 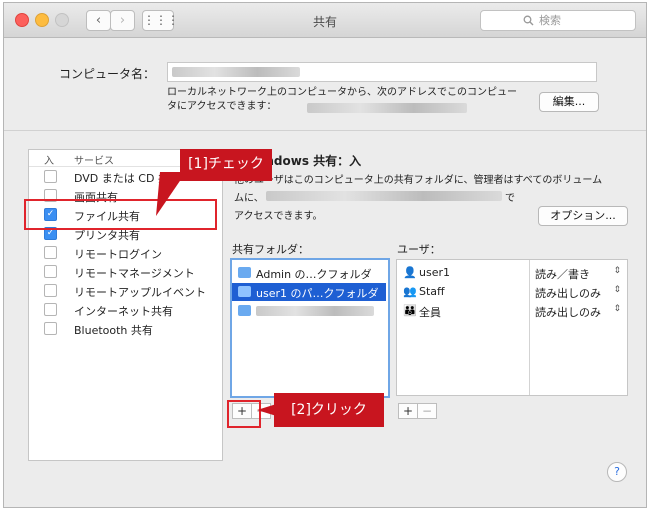 I want to click on shared-folder-item: user1 のパ…クフォルダ, so click(x=309, y=292).